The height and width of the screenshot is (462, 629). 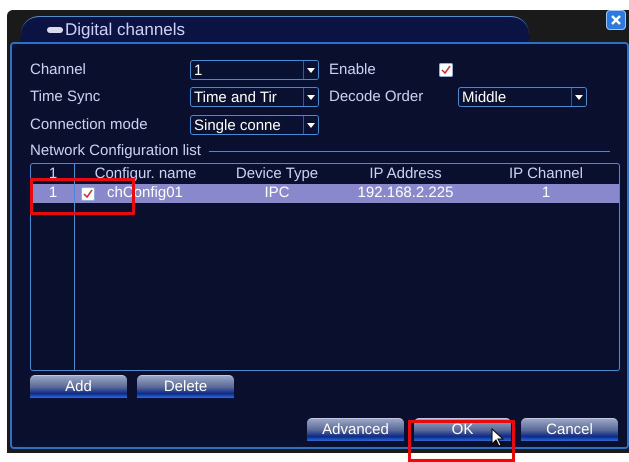 What do you see at coordinates (115, 150) in the screenshot?
I see `section-title: Network Configuration list` at bounding box center [115, 150].